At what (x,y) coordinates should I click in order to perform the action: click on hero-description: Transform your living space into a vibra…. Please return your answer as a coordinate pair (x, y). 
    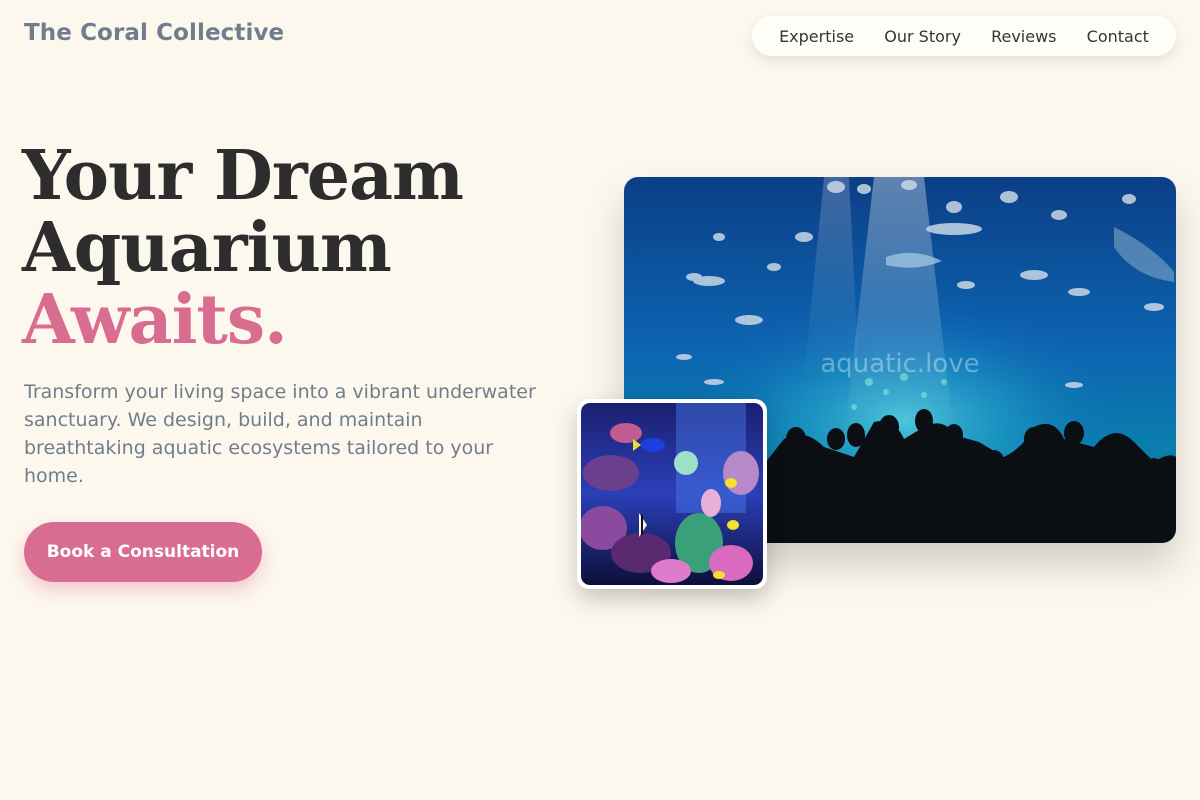
    Looking at the image, I should click on (280, 434).